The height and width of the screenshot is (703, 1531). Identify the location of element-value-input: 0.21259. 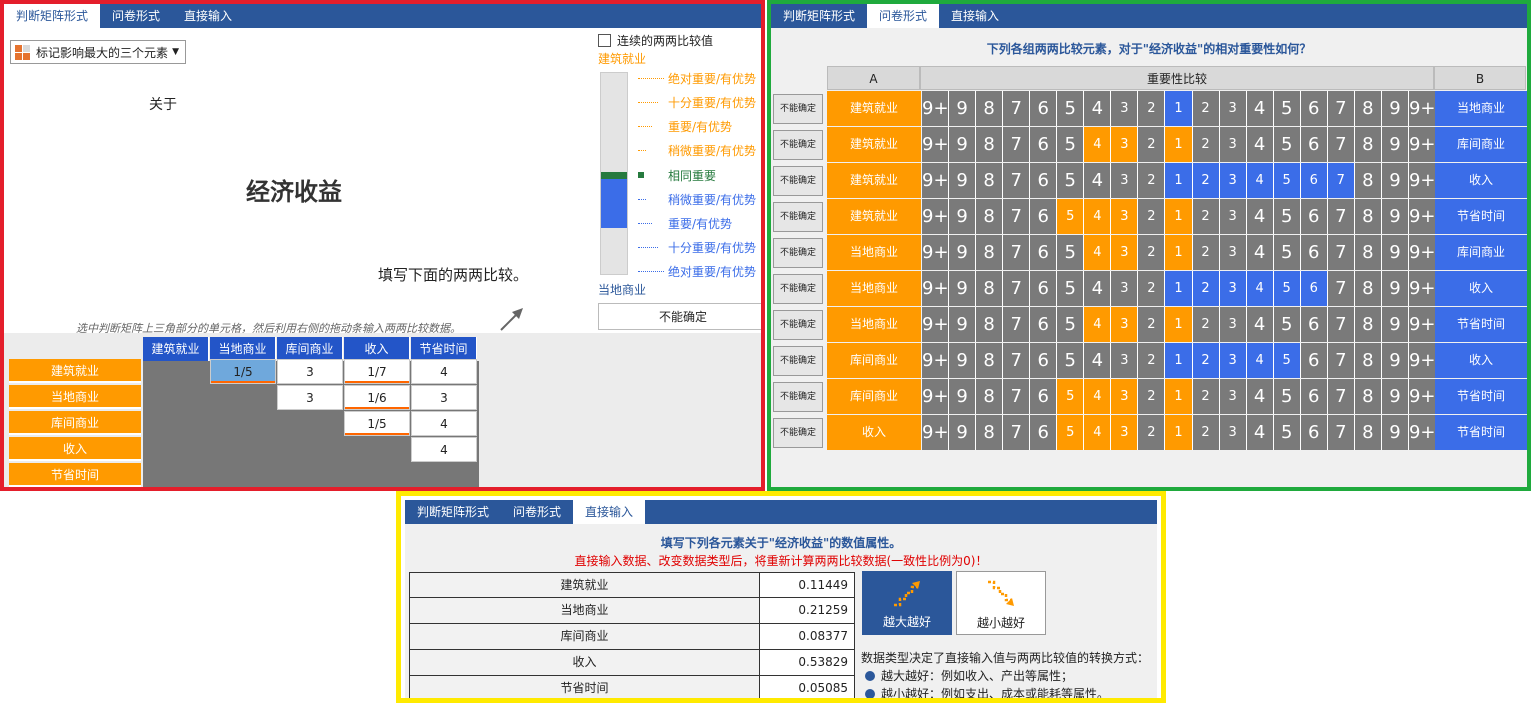
(807, 610).